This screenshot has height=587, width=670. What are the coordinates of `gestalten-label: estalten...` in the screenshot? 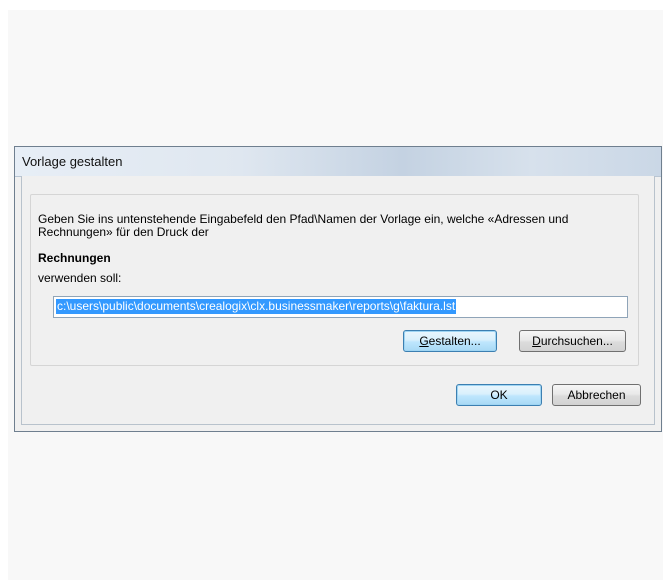 It's located at (454, 341).